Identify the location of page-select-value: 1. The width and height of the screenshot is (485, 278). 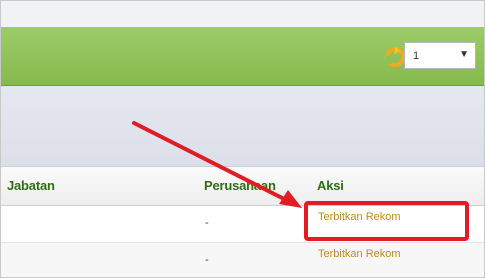
(416, 56).